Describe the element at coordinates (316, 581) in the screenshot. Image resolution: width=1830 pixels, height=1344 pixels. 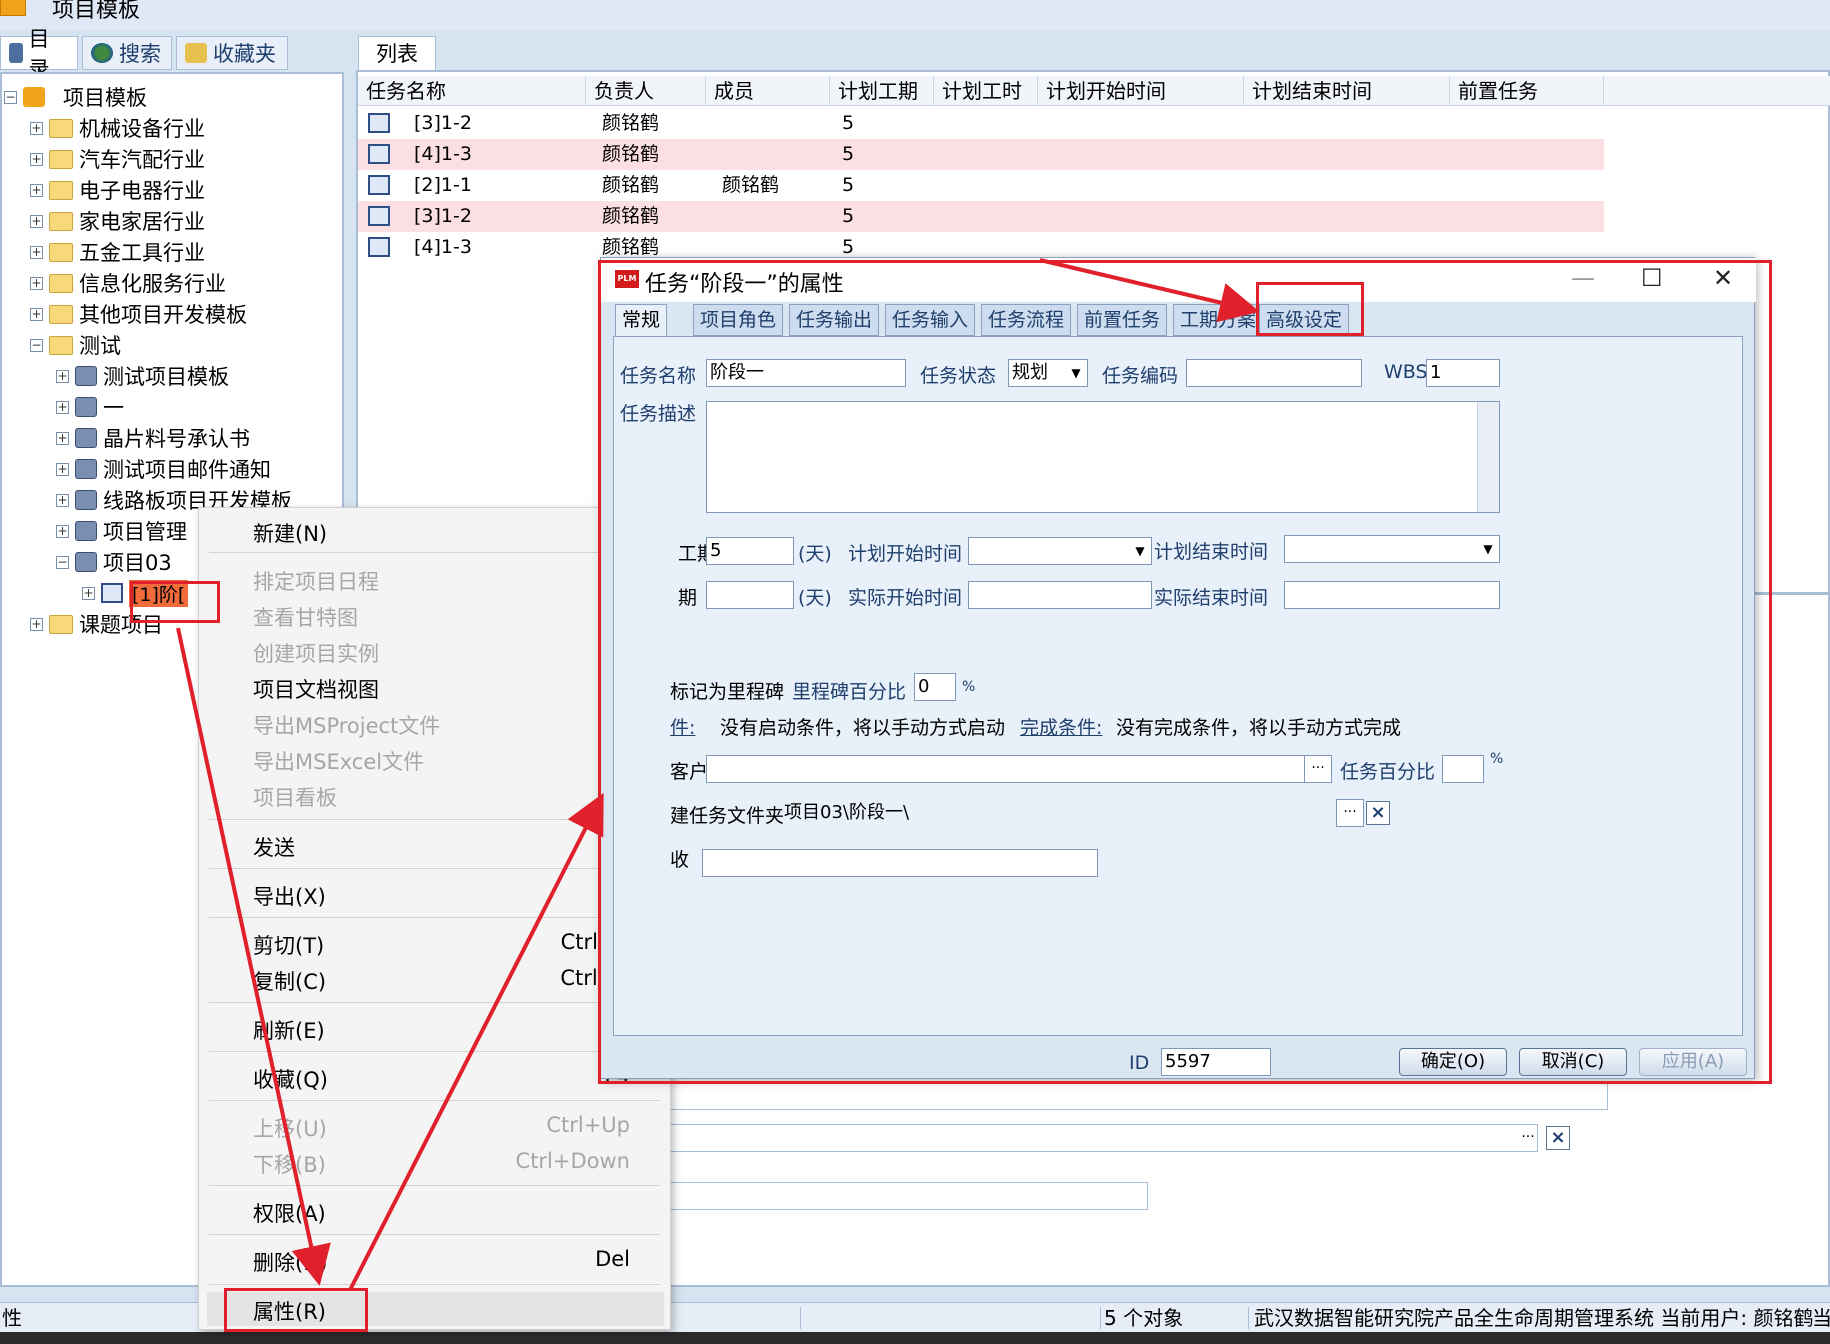
I see `menu-item-schedule: 排定项目日程` at that location.